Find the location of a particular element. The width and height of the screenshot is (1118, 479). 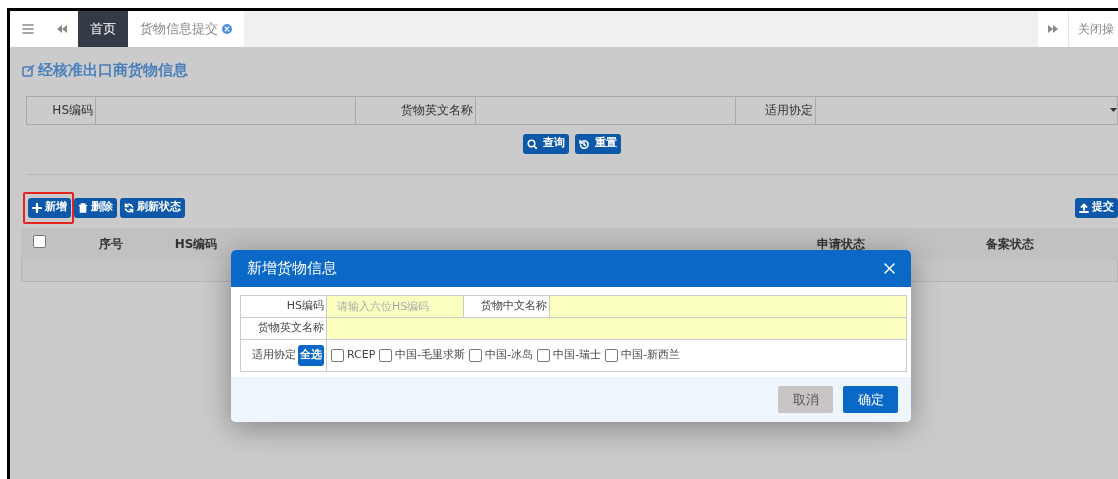

submit-button: 提交 is located at coordinates (1096, 207).